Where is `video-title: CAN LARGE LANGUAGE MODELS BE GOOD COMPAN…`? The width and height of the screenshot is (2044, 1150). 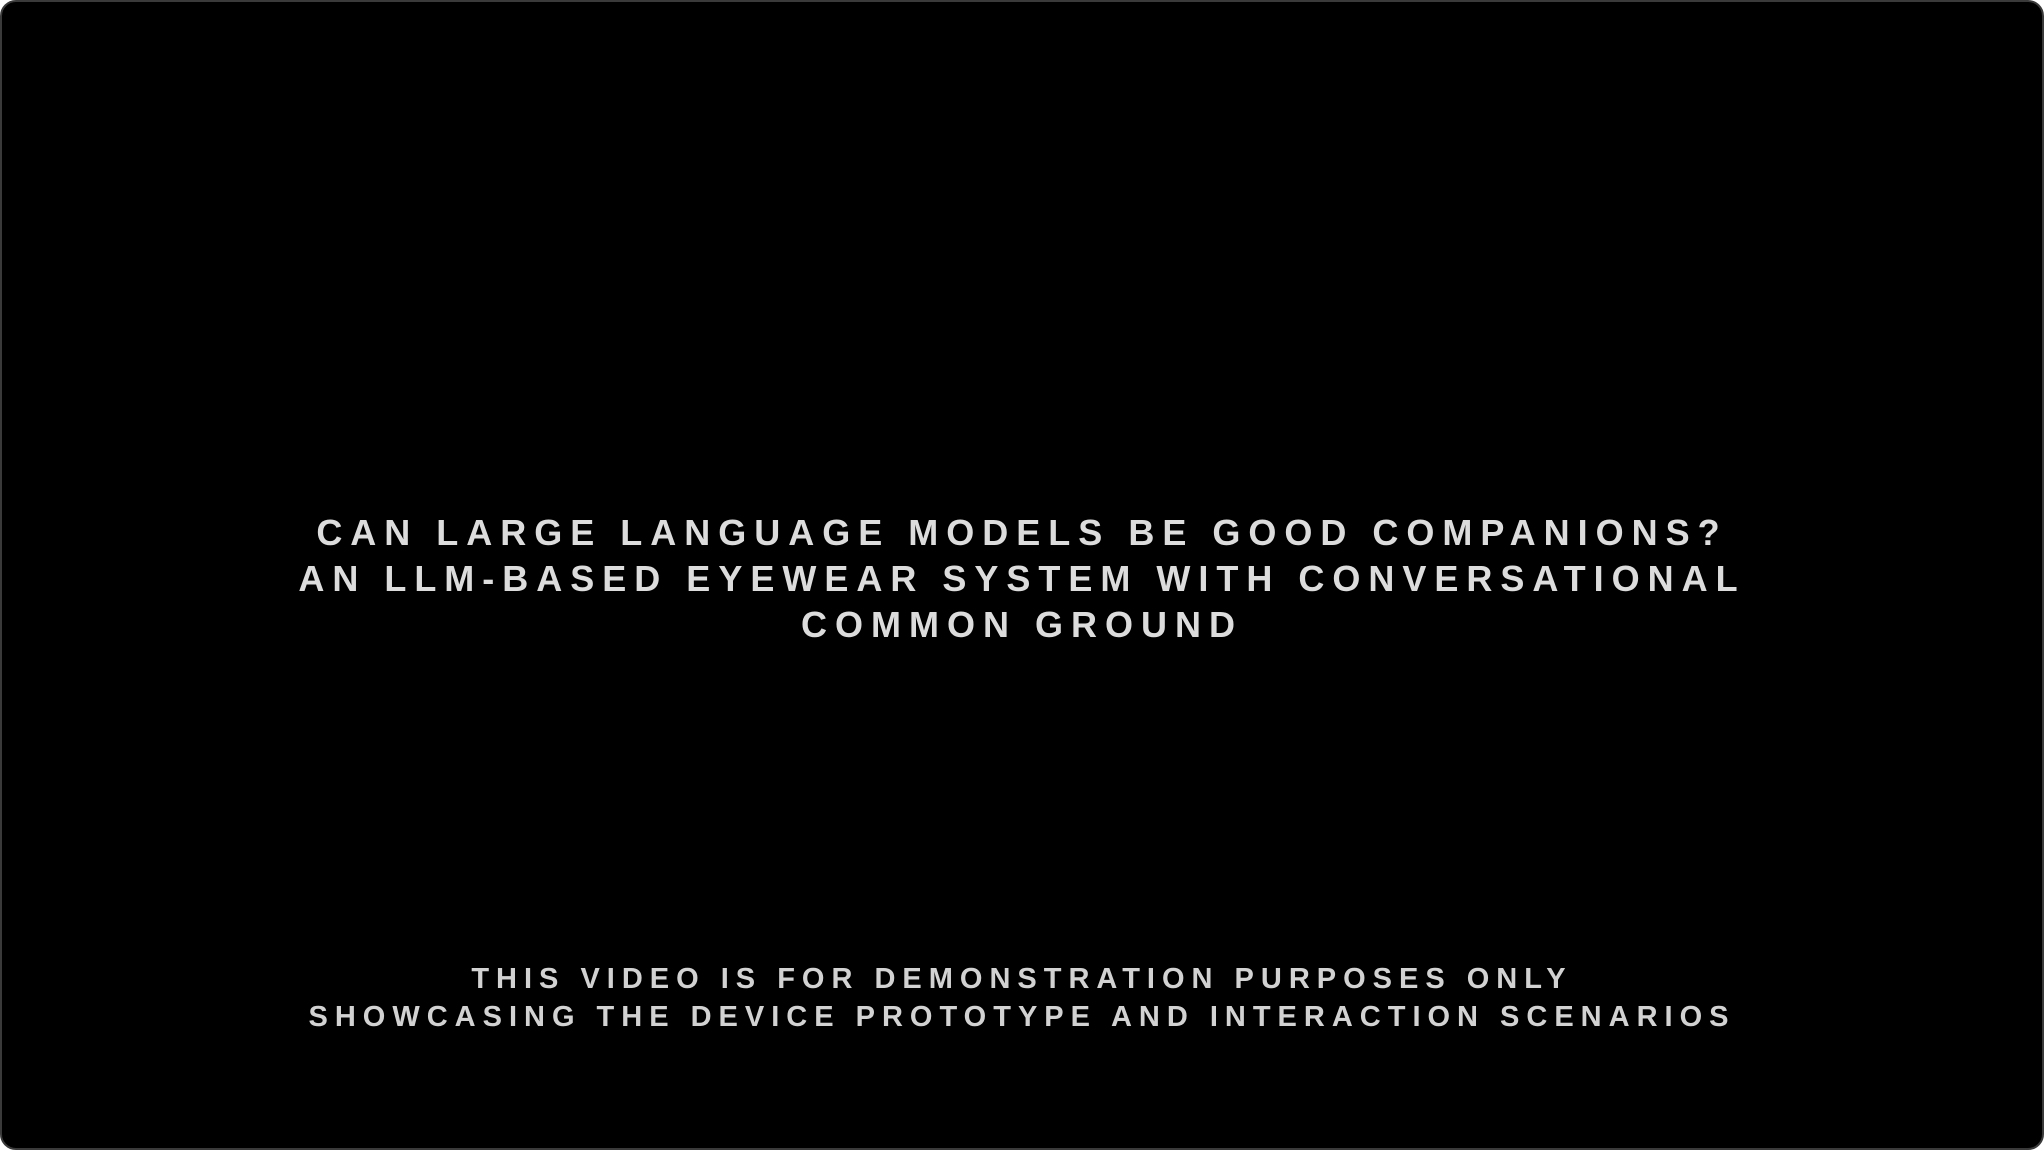 video-title: CAN LARGE LANGUAGE MODELS BE GOOD COMPAN… is located at coordinates (1022, 579).